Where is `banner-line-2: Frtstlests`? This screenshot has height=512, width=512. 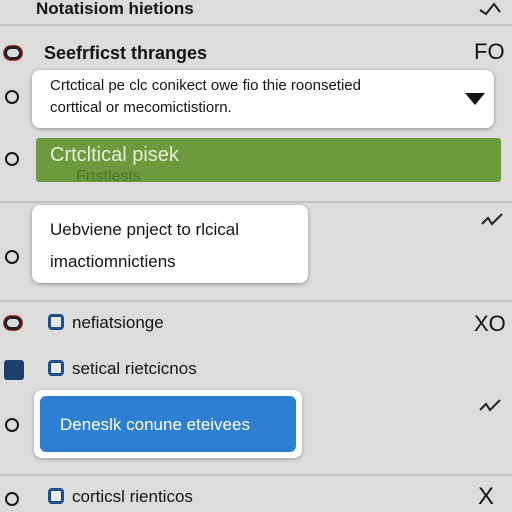 banner-line-2: Frtstlests is located at coordinates (108, 175).